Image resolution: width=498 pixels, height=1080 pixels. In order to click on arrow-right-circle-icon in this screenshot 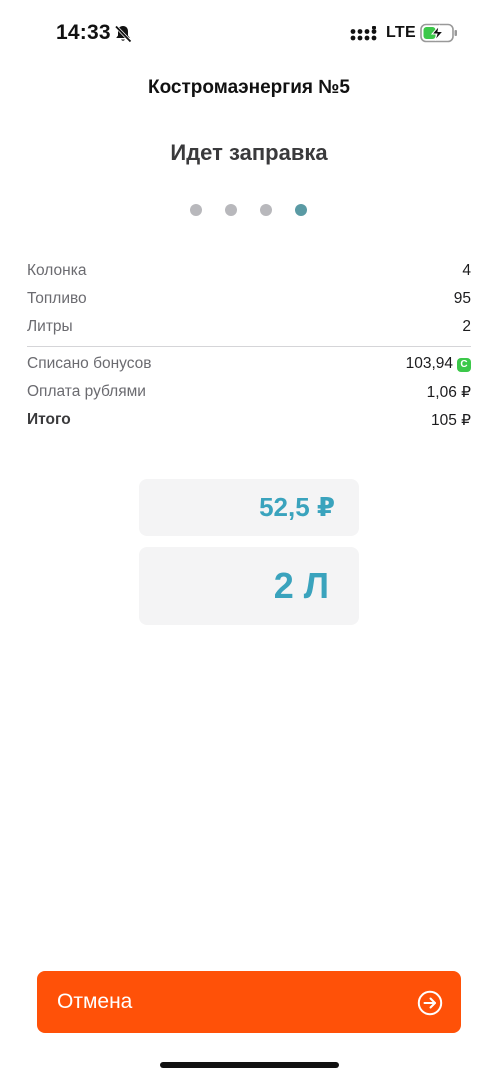, I will do `click(430, 1003)`.